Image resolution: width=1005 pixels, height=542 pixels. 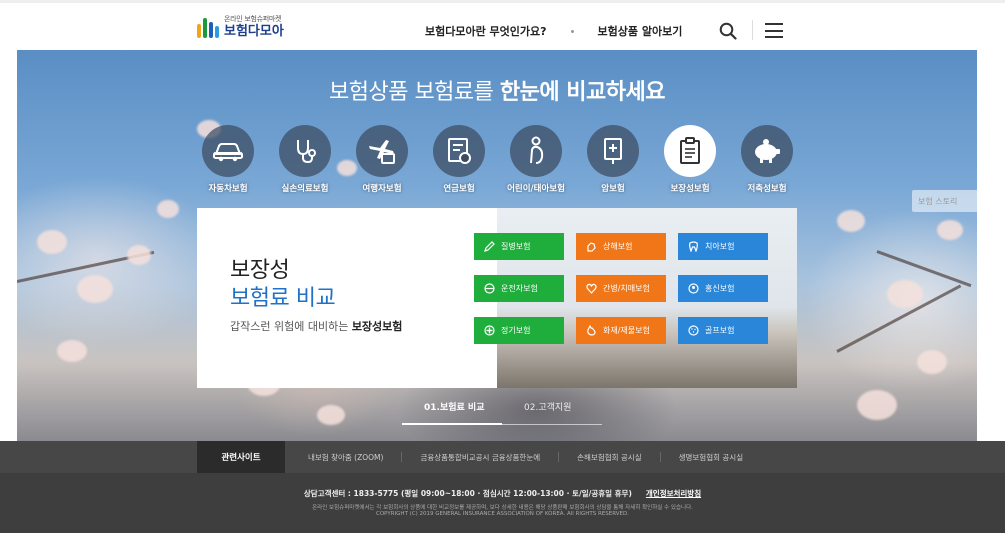 I want to click on panel-desc-normal: 갑작스런 위험에 대비하는, so click(x=291, y=326).